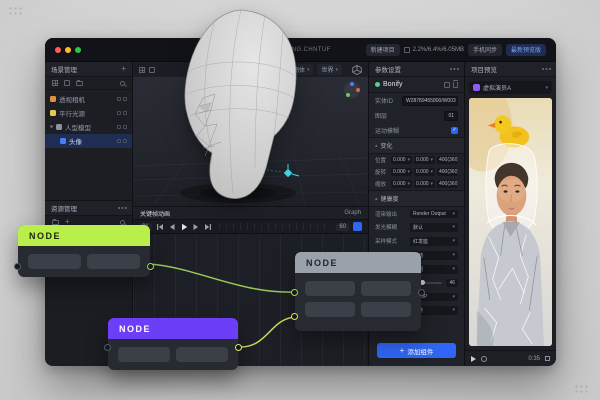 The height and width of the screenshot is (400, 600). Describe the element at coordinates (434, 241) in the screenshot. I see `sample-mode-dropdown: 红发座` at that location.